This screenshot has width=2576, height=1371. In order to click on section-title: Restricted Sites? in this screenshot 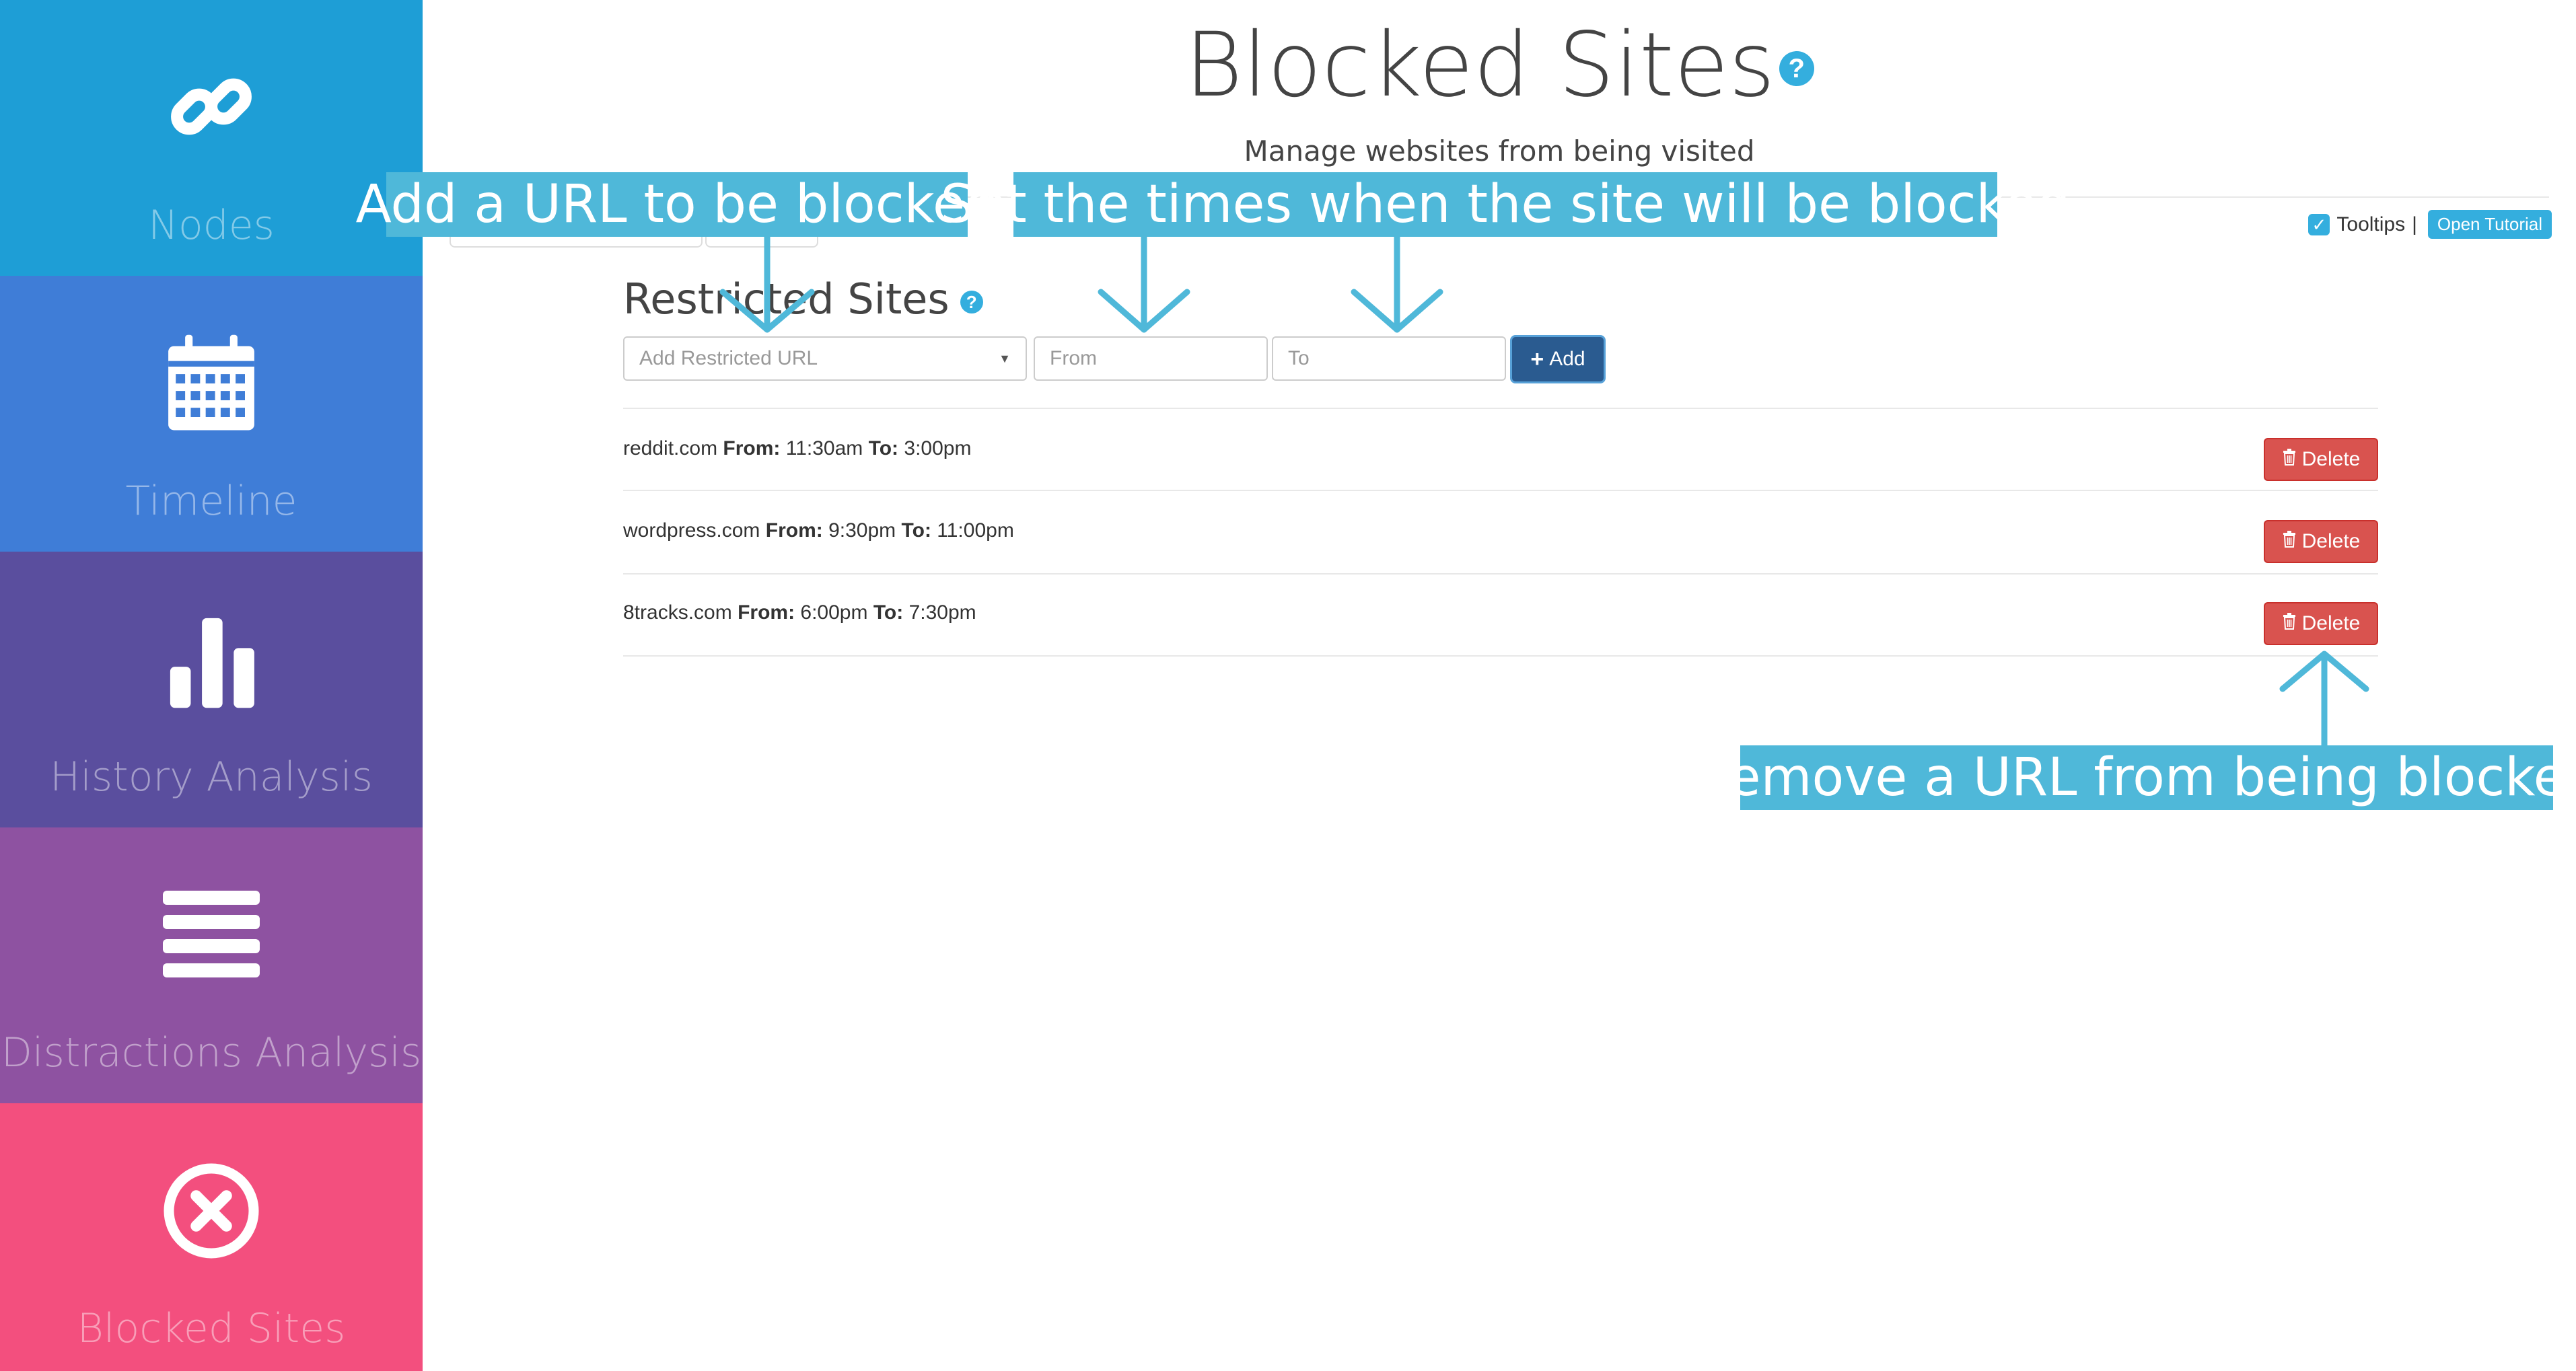, I will do `click(803, 299)`.